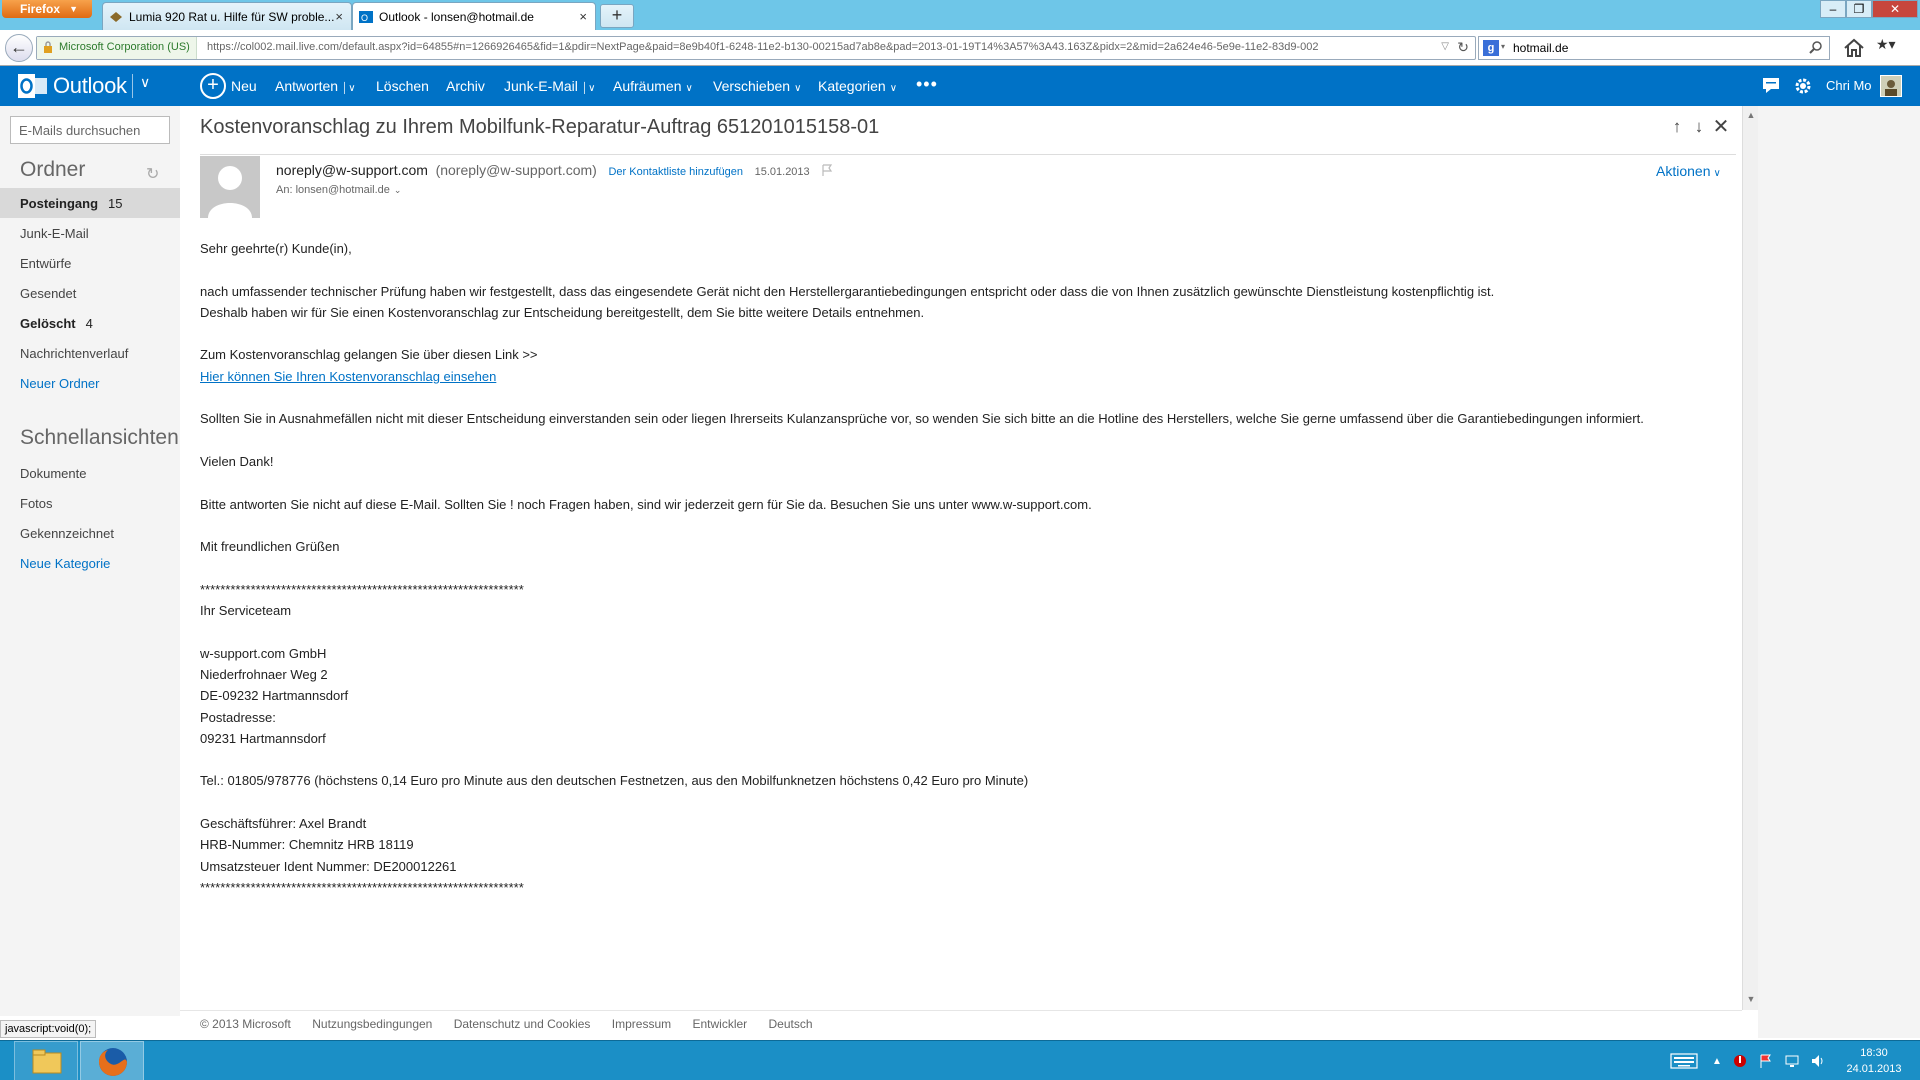  Describe the element at coordinates (90, 383) in the screenshot. I see `new-folder-link: Neuer Ordner` at that location.